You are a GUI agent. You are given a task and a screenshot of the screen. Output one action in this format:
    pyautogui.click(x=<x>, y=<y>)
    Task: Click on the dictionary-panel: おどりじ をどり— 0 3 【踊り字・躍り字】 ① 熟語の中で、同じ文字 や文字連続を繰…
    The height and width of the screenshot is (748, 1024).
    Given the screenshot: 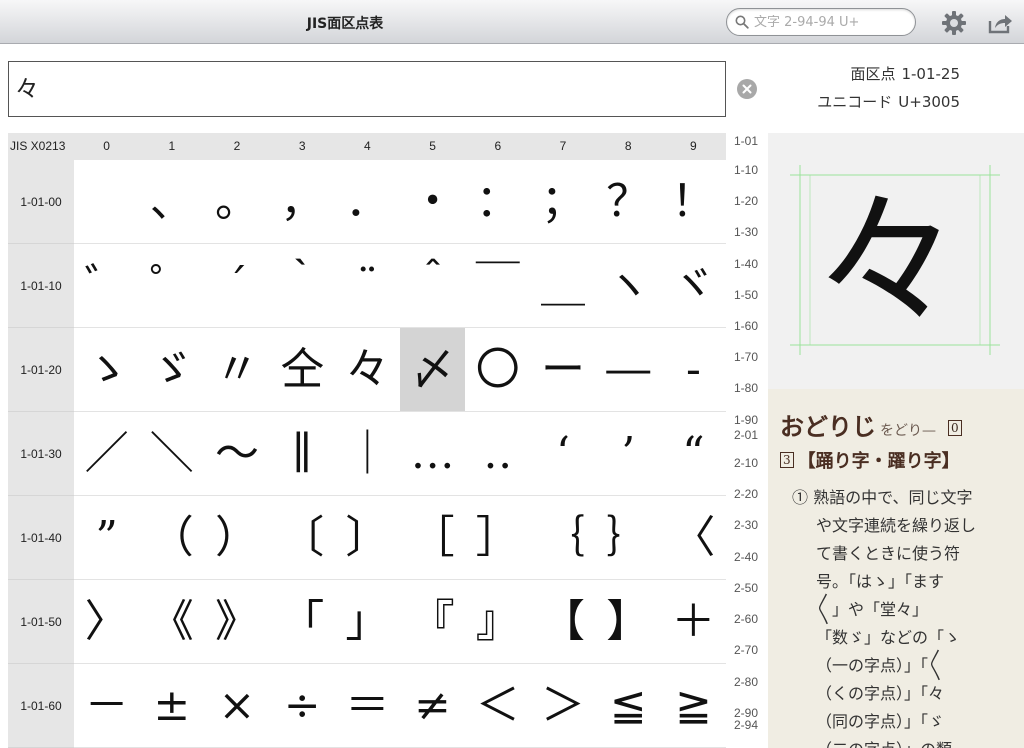 What is the action you would take?
    pyautogui.click(x=896, y=568)
    